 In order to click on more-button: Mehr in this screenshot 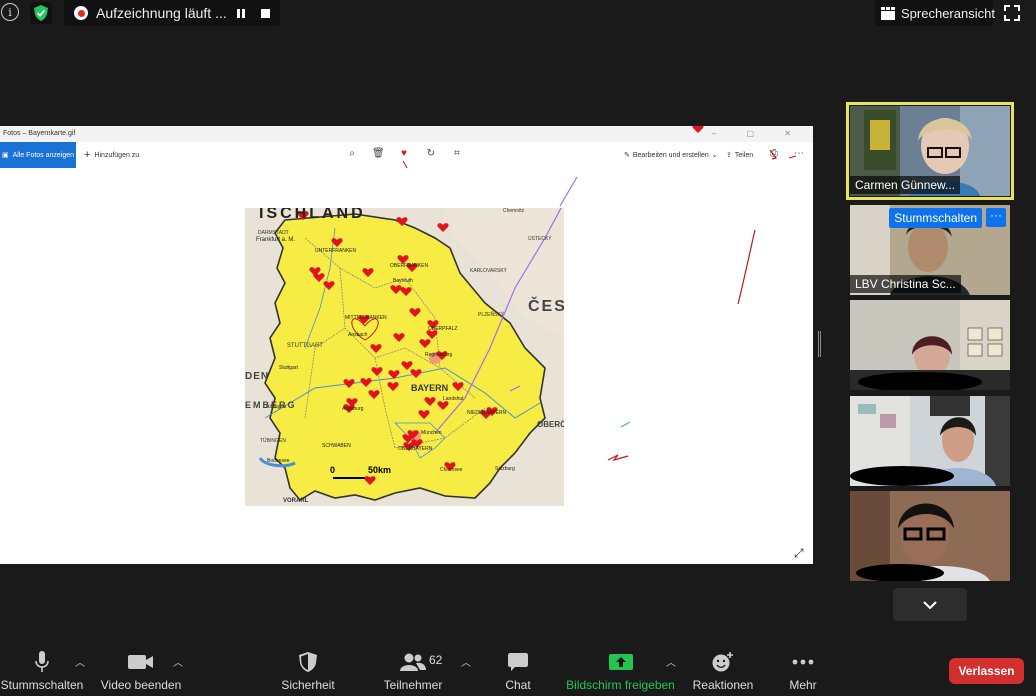, I will do `click(803, 673)`.